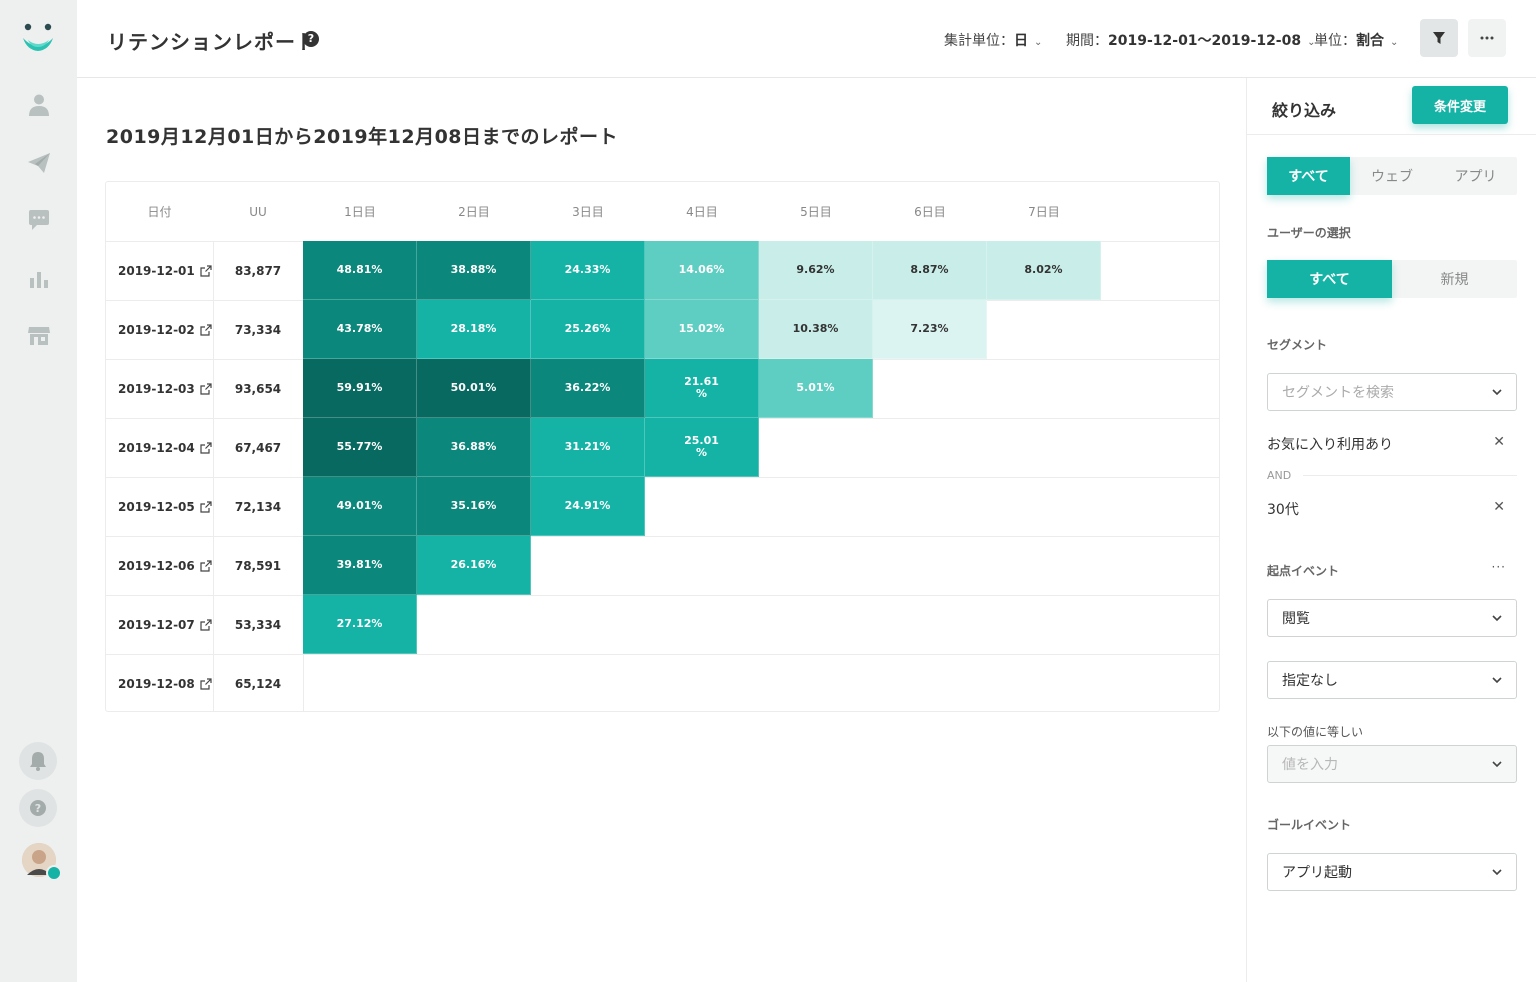  Describe the element at coordinates (258, 566) in the screenshot. I see `row-uu: 78,591` at that location.